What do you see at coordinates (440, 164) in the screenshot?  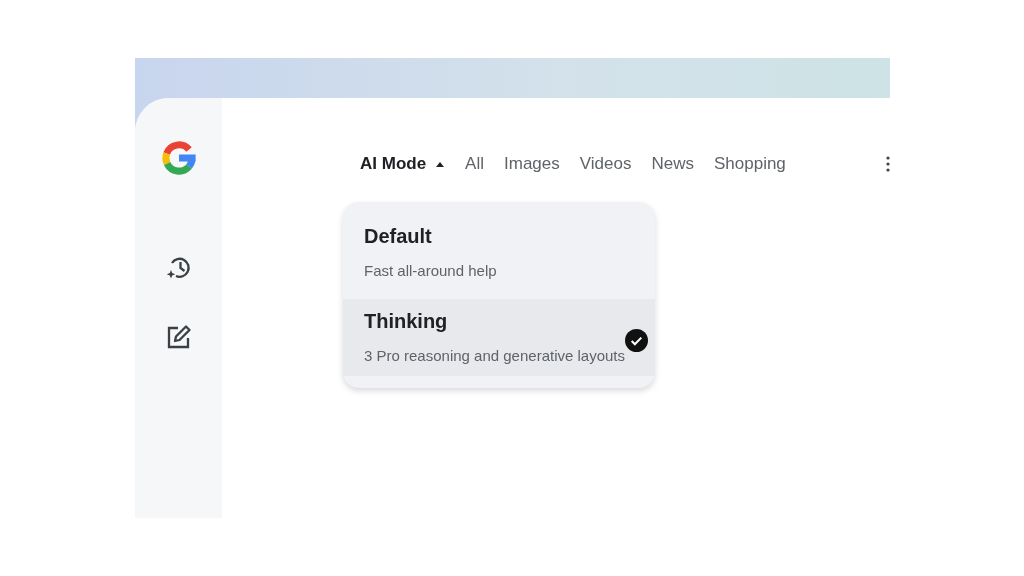 I see `caret-icon` at bounding box center [440, 164].